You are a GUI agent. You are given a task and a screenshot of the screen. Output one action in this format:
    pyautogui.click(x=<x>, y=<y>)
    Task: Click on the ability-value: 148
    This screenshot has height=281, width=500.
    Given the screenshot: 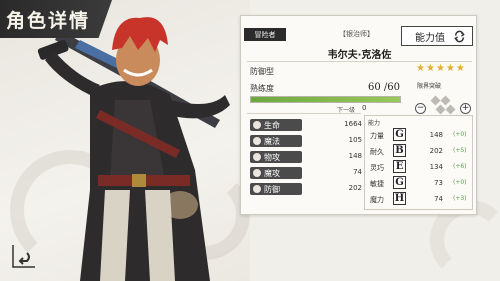 What is the action you would take?
    pyautogui.click(x=436, y=135)
    